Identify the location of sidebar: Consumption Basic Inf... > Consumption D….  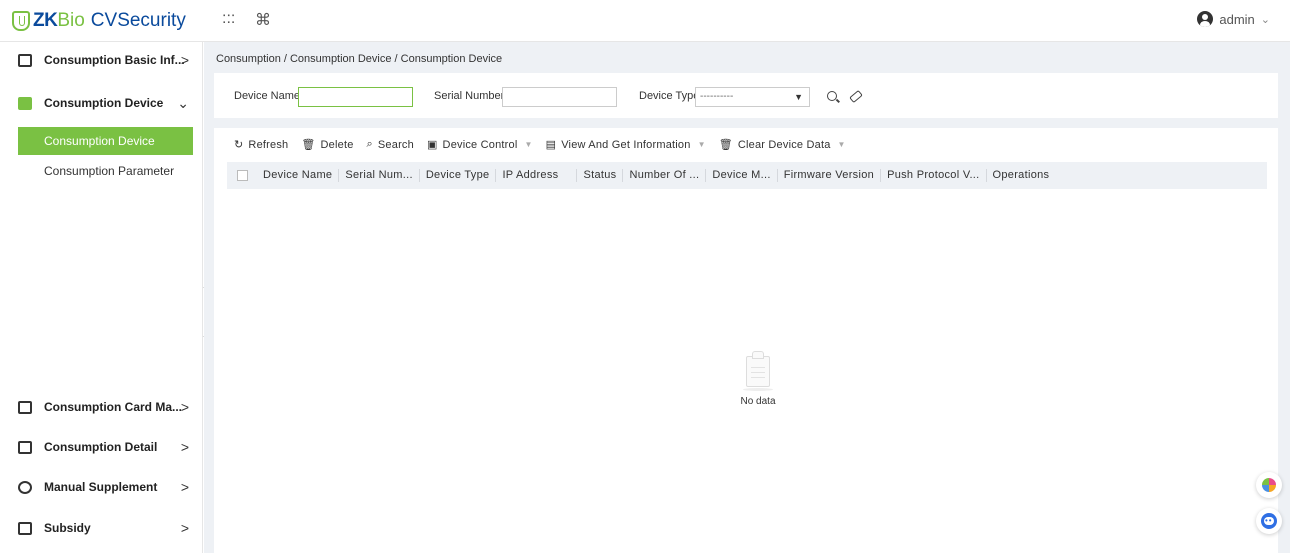
(101, 297).